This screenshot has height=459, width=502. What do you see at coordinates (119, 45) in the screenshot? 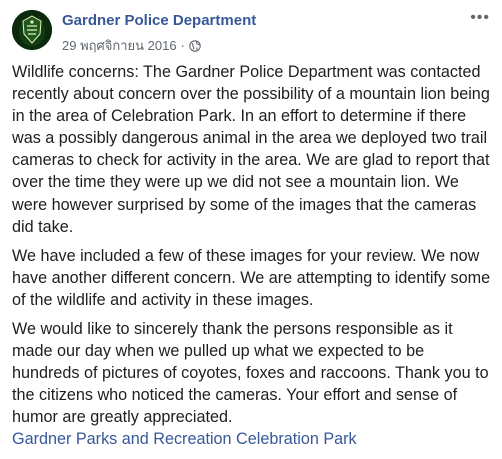
I see `post-date: 29 พฤศจิกายน 2016` at bounding box center [119, 45].